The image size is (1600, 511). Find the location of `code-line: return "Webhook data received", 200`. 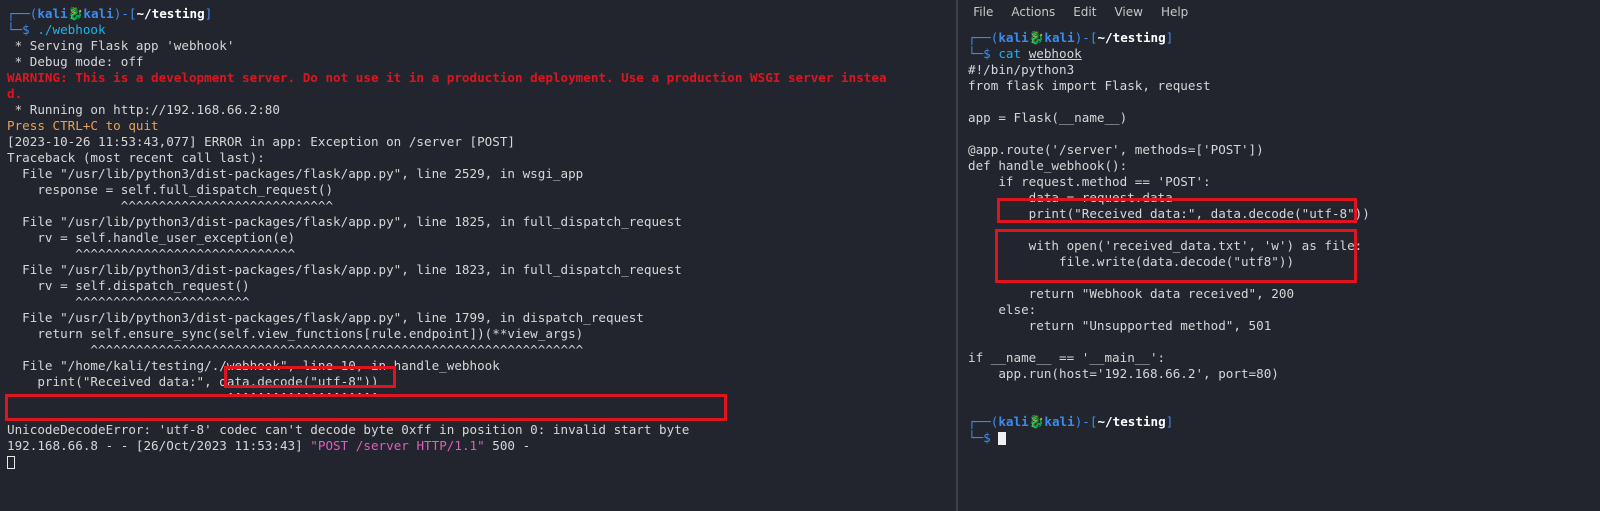

code-line: return "Webhook data received", 200 is located at coordinates (1131, 293).